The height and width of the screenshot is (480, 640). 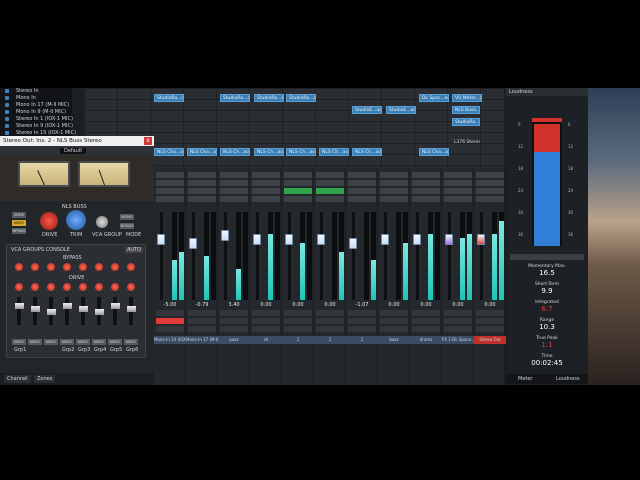 I want to click on input-row: Mono In 9 (M-II MIC), so click(x=36, y=112).